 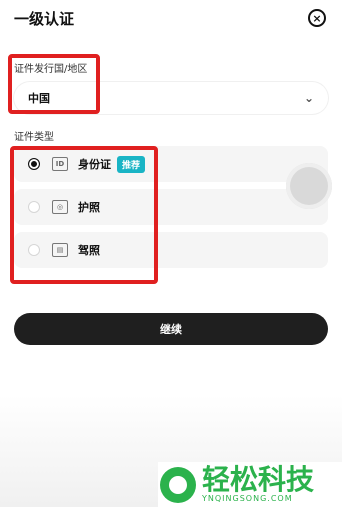 What do you see at coordinates (258, 479) in the screenshot?
I see `watermark-brand: 轻松科技` at bounding box center [258, 479].